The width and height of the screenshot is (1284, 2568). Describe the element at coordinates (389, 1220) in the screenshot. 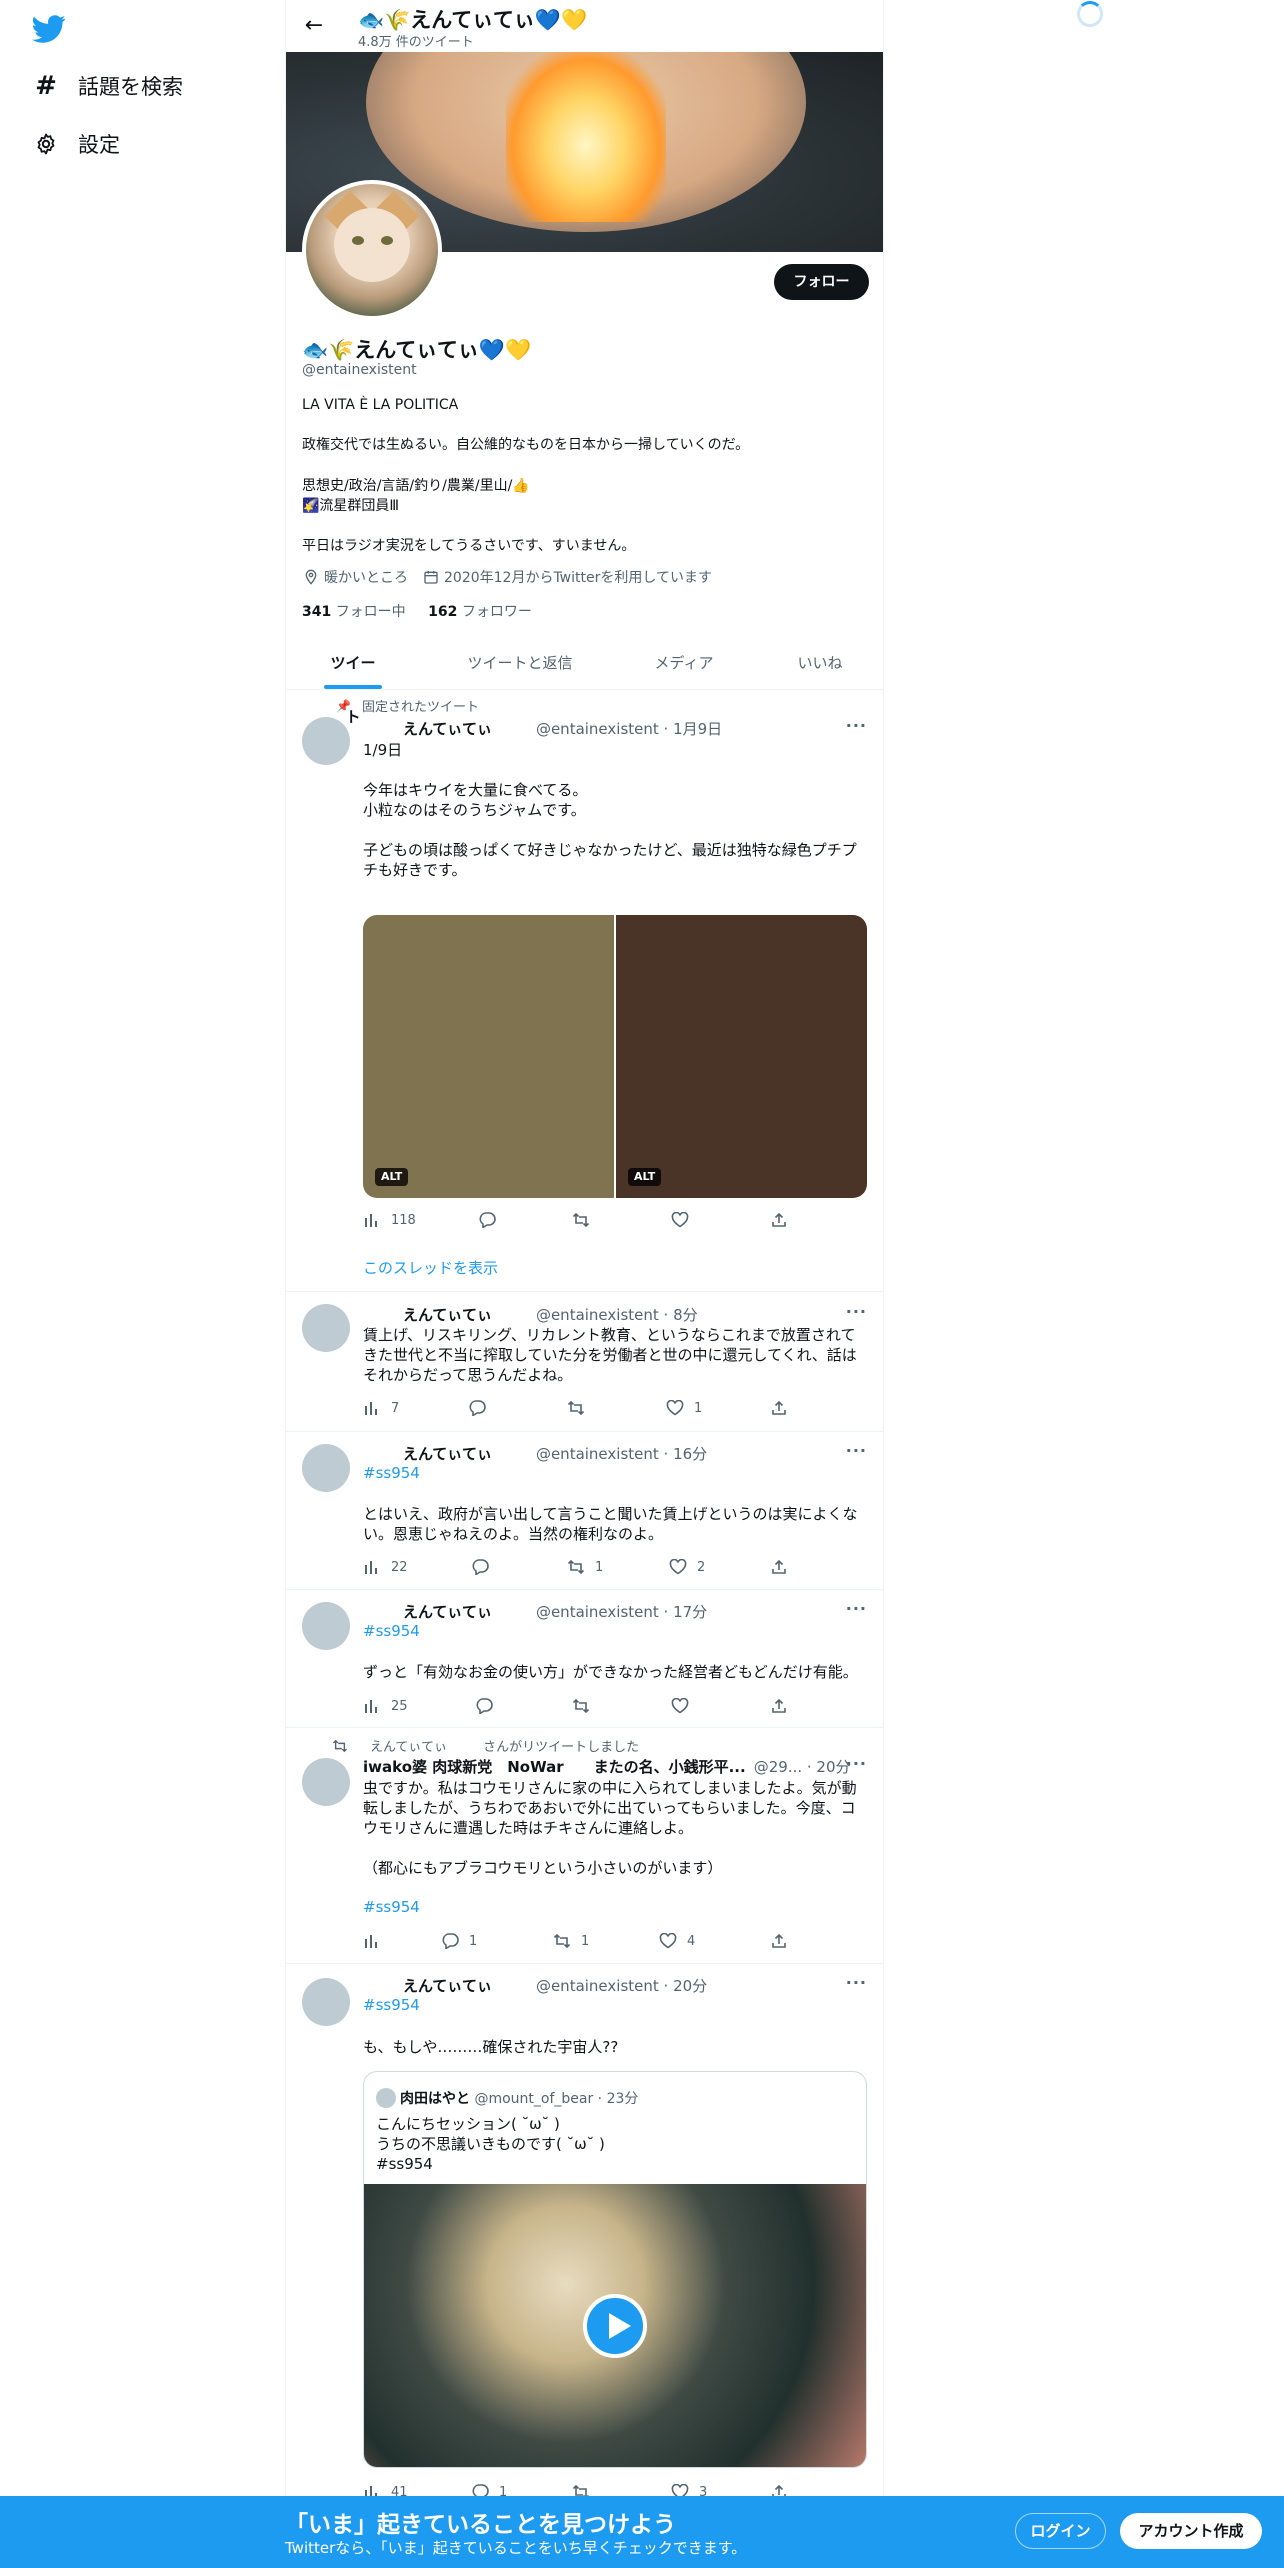

I see `views-action: 118` at that location.